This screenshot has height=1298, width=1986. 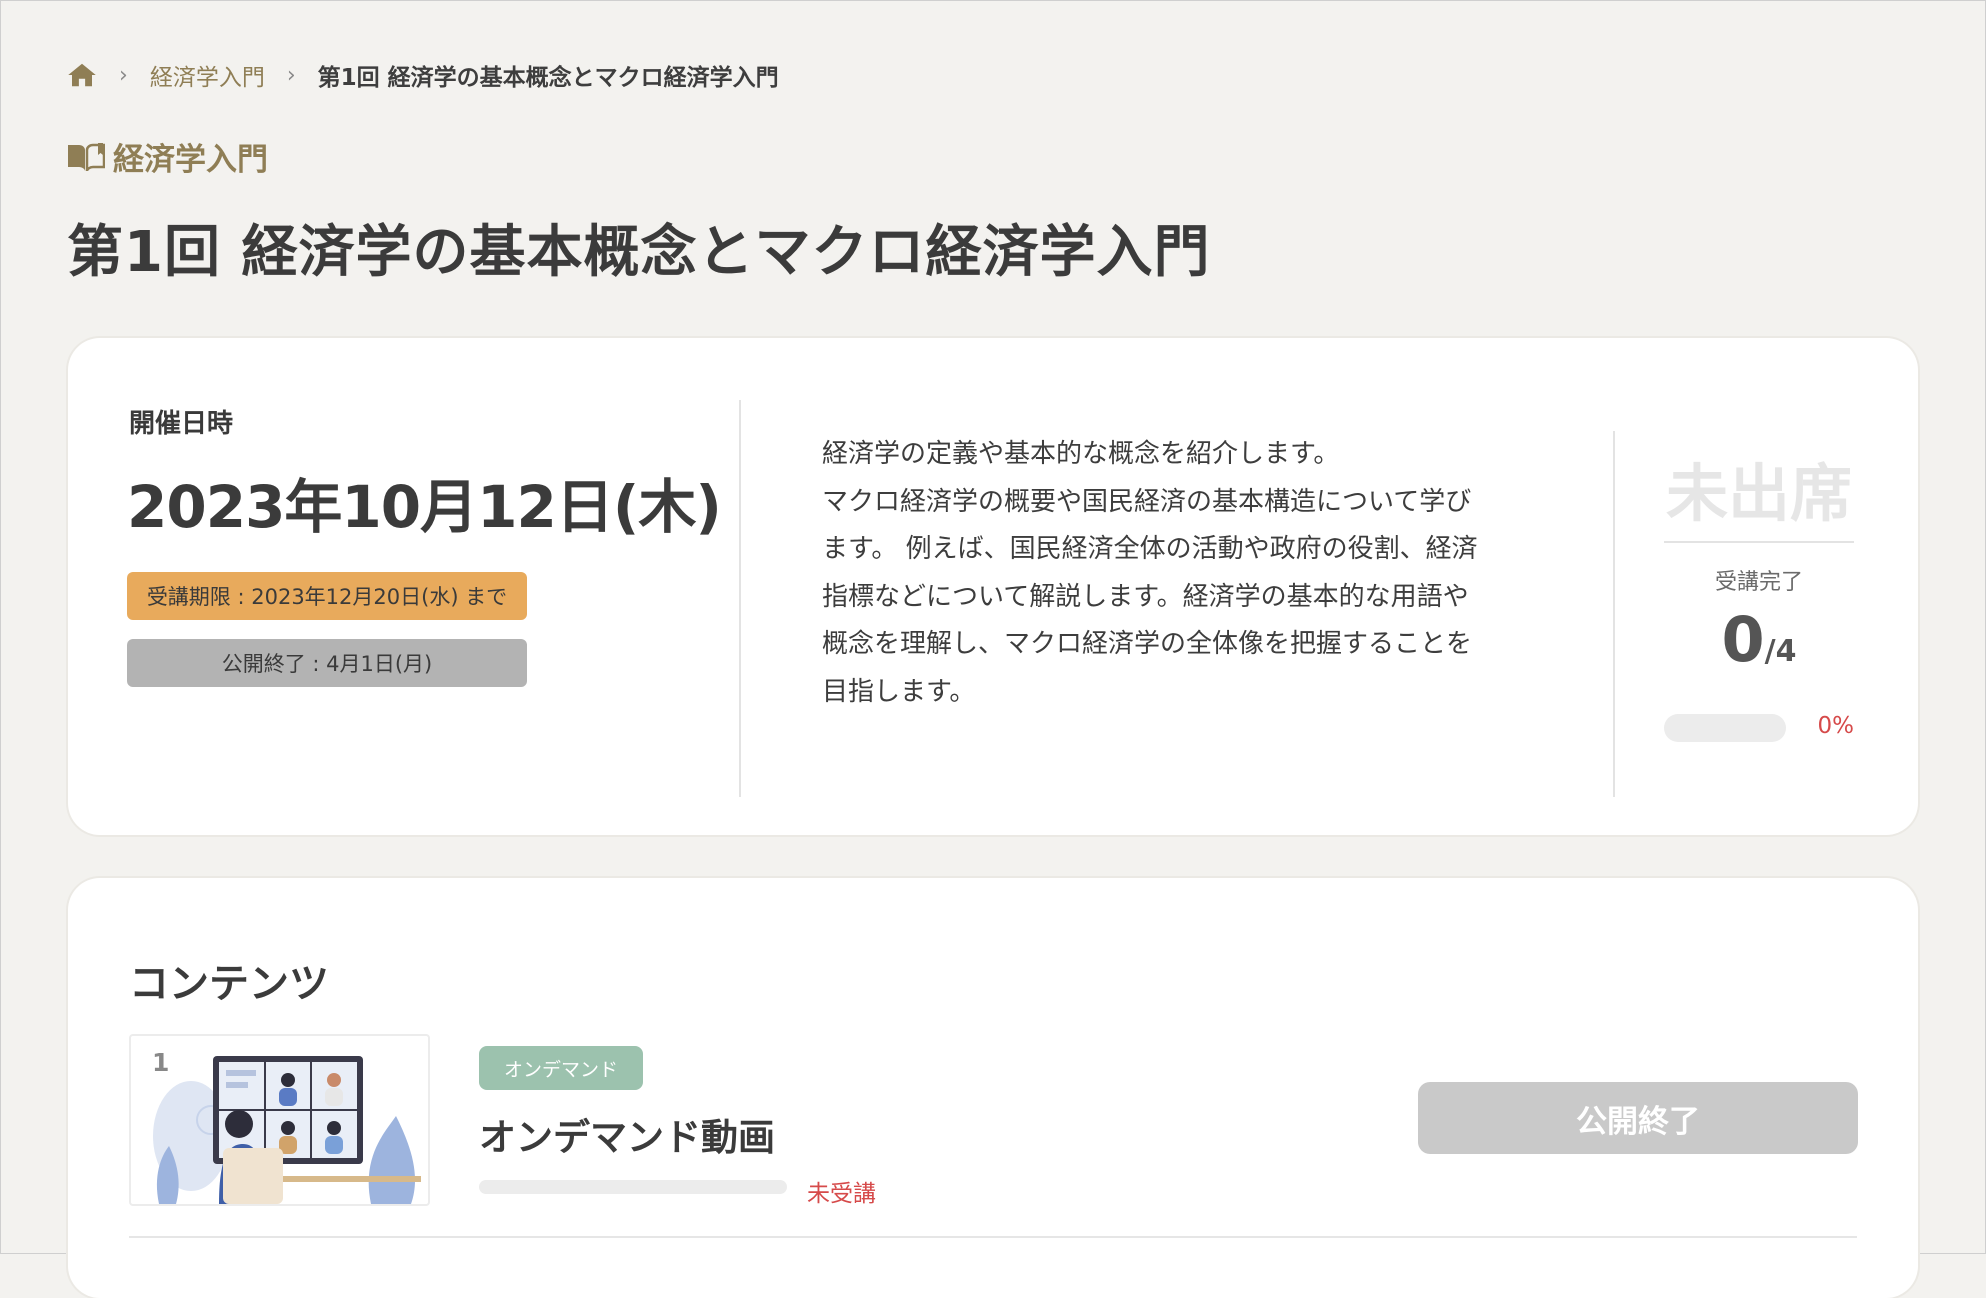 What do you see at coordinates (1081, 454) in the screenshot?
I see `description-line: 経済学の定義や基本的な概念を紹介します。` at bounding box center [1081, 454].